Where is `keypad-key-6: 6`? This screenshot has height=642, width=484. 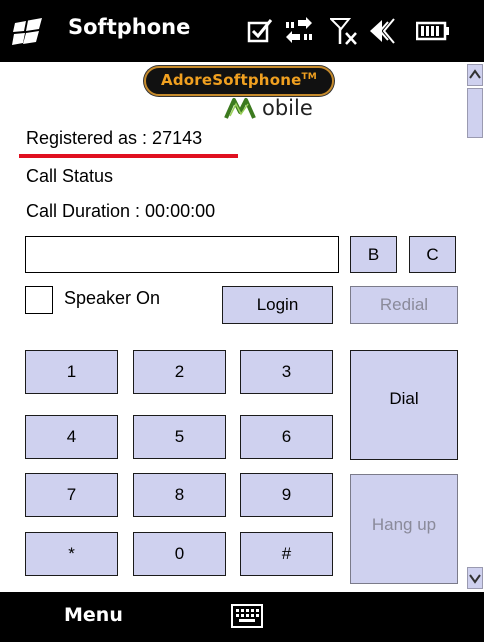 keypad-key-6: 6 is located at coordinates (286, 437).